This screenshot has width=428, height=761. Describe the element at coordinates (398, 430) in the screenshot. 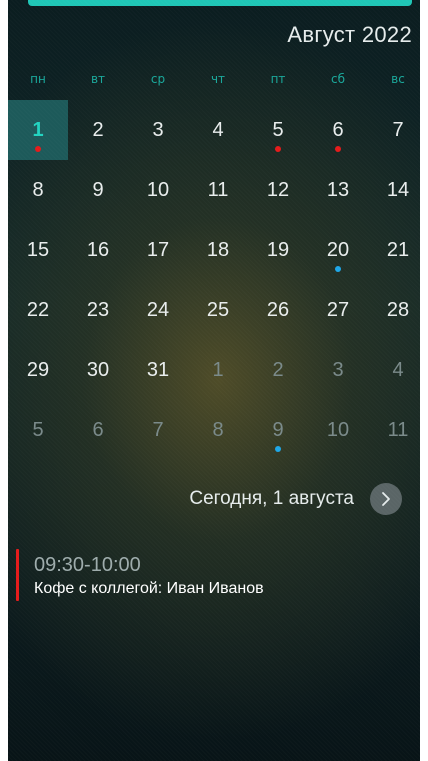

I see `day-number: 11` at that location.